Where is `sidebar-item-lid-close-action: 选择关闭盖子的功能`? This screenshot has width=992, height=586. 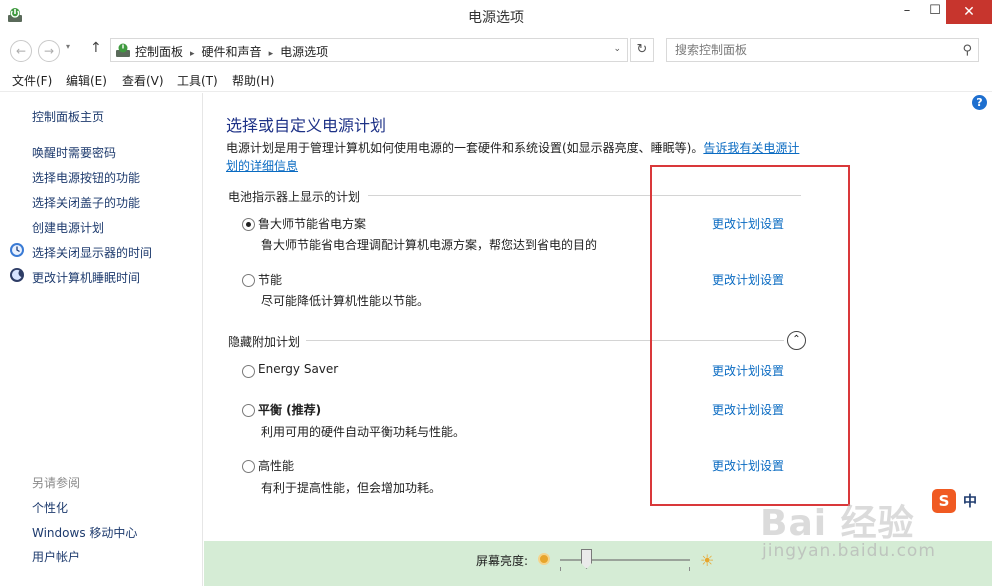
sidebar-item-lid-close-action: 选择关闭盖子的功能 is located at coordinates (86, 202).